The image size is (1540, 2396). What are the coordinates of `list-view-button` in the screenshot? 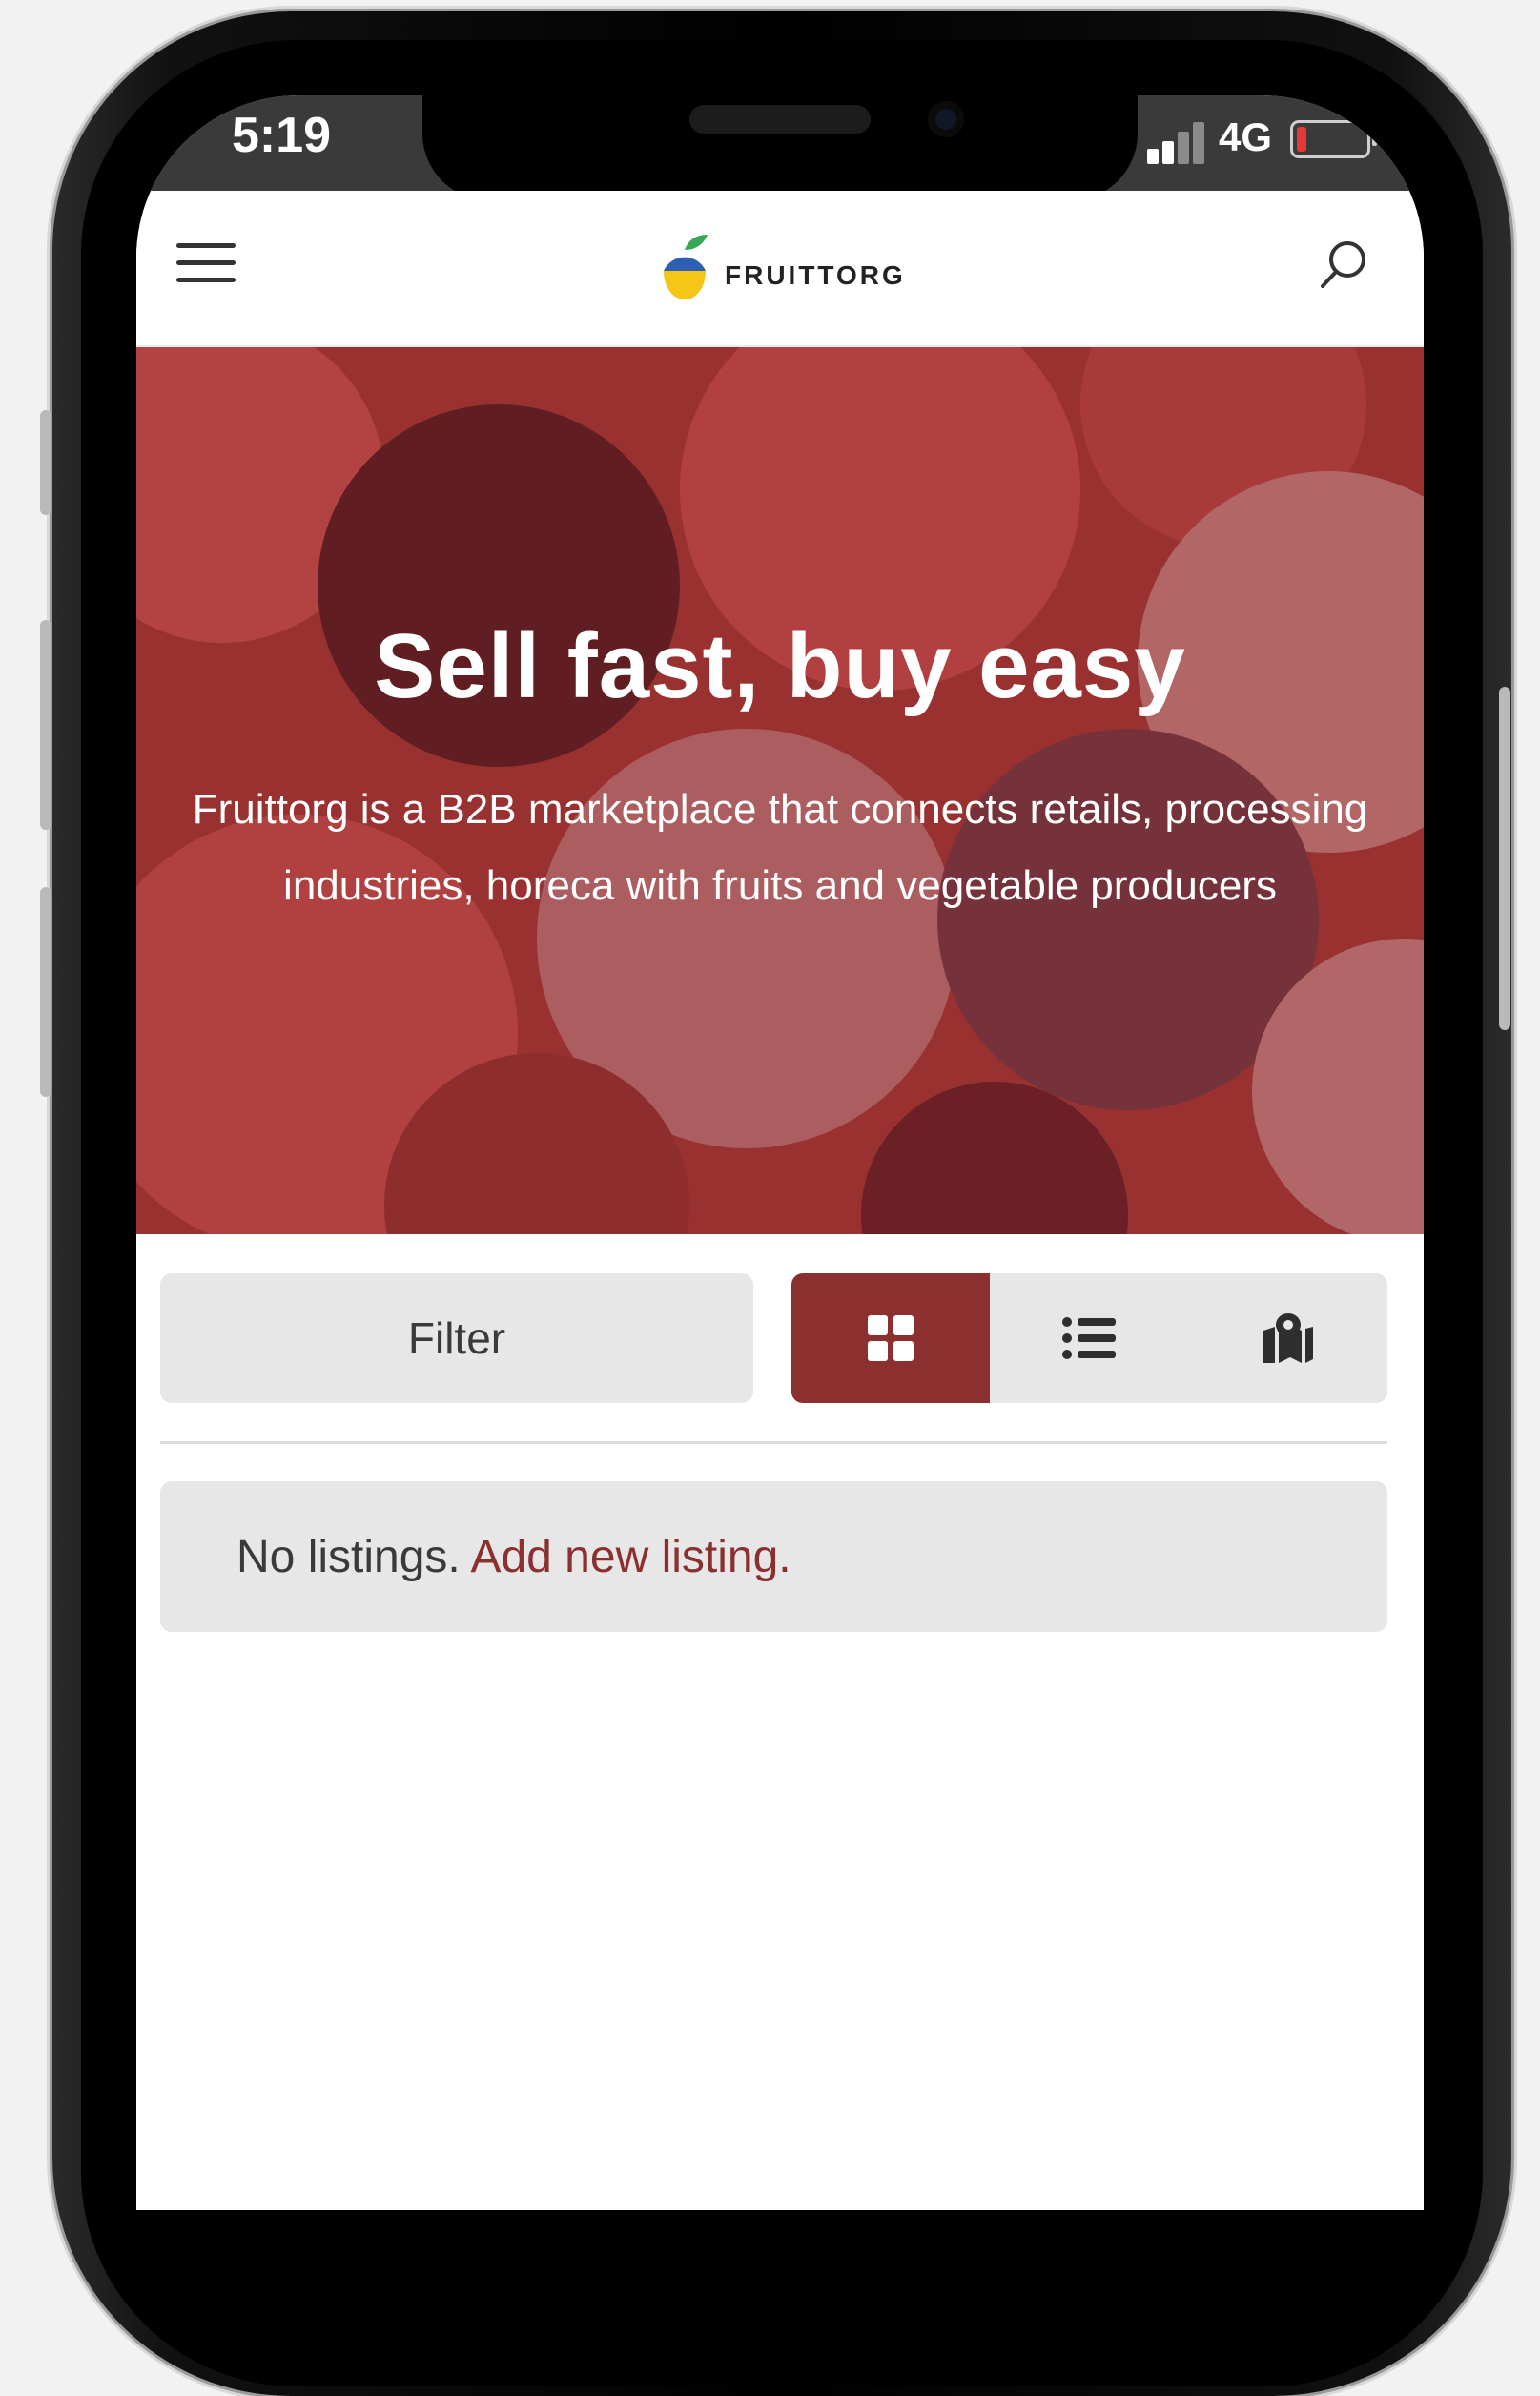 It's located at (1089, 1338).